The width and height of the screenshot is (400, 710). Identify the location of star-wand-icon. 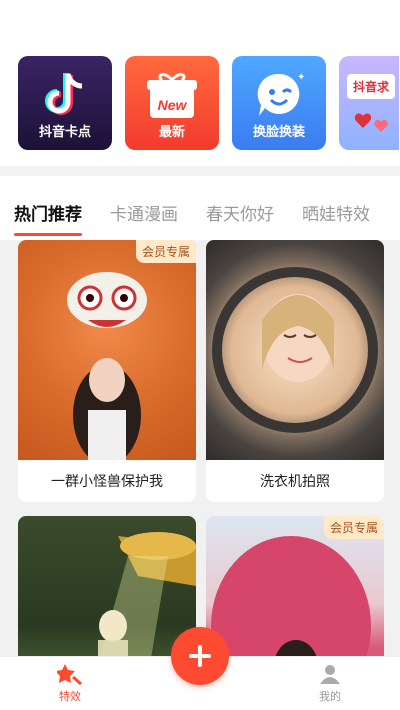
(68, 675).